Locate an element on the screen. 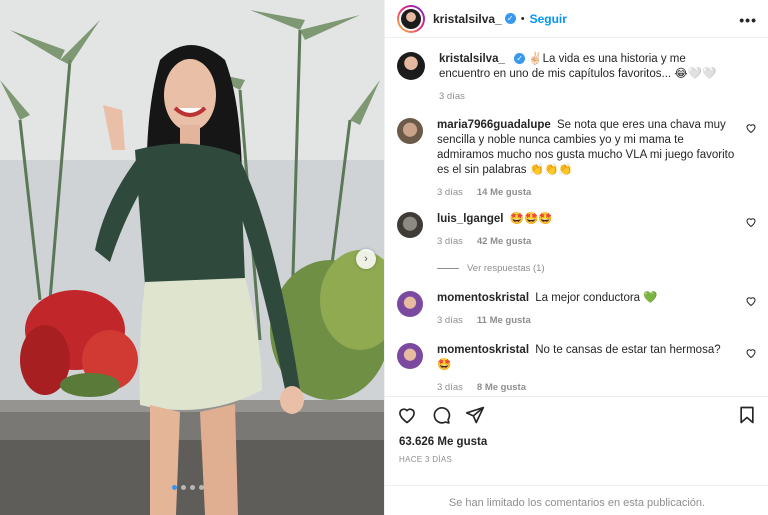 The height and width of the screenshot is (515, 768). caption-time: 3 días is located at coordinates (452, 96).